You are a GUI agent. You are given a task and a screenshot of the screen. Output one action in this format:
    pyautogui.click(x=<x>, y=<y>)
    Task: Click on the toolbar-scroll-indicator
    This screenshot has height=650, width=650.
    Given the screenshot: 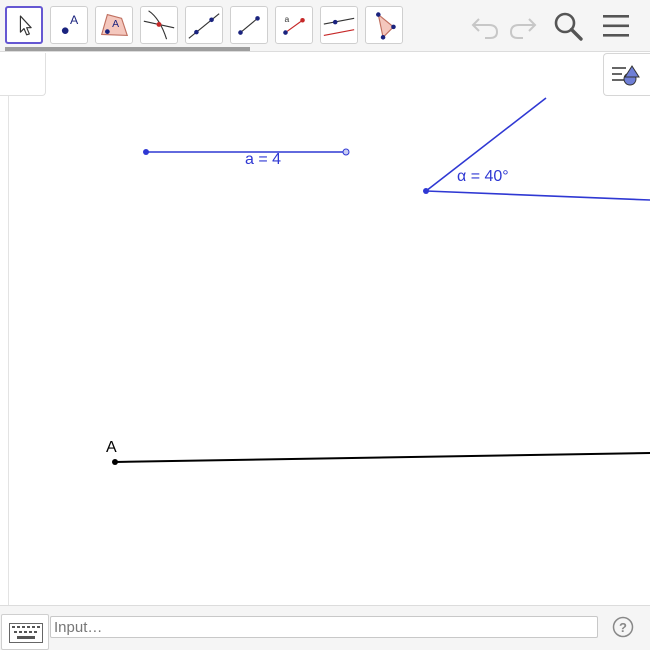 What is the action you would take?
    pyautogui.click(x=127, y=49)
    